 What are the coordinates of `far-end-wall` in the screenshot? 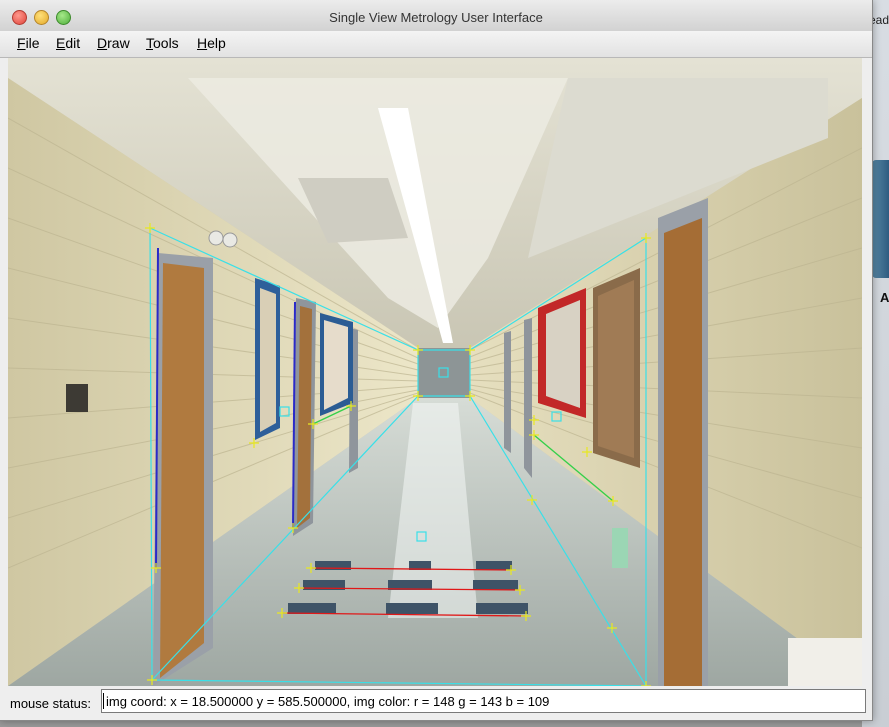 It's located at (444, 373).